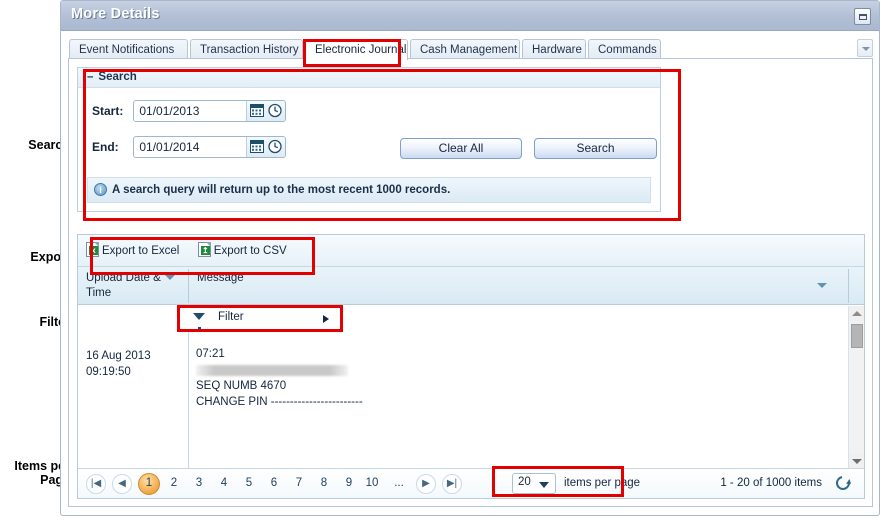  Describe the element at coordinates (241, 386) in the screenshot. I see `message-line-3: SEQ NUMB 4670` at that location.